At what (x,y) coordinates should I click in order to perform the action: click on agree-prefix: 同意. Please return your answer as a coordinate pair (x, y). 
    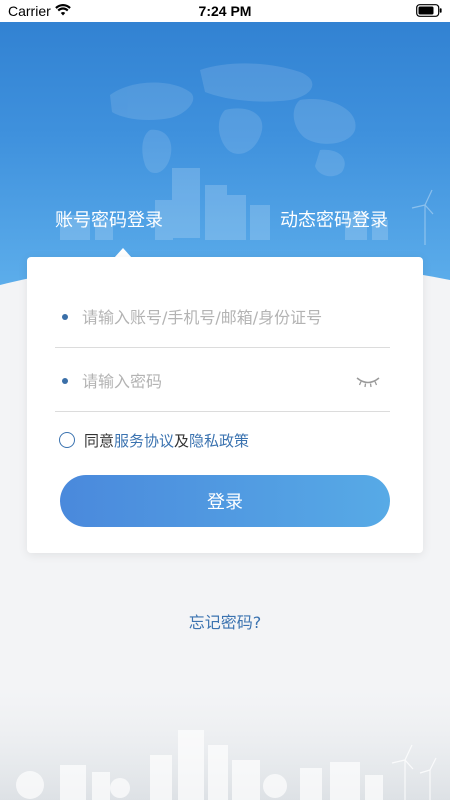
    Looking at the image, I should click on (99, 441).